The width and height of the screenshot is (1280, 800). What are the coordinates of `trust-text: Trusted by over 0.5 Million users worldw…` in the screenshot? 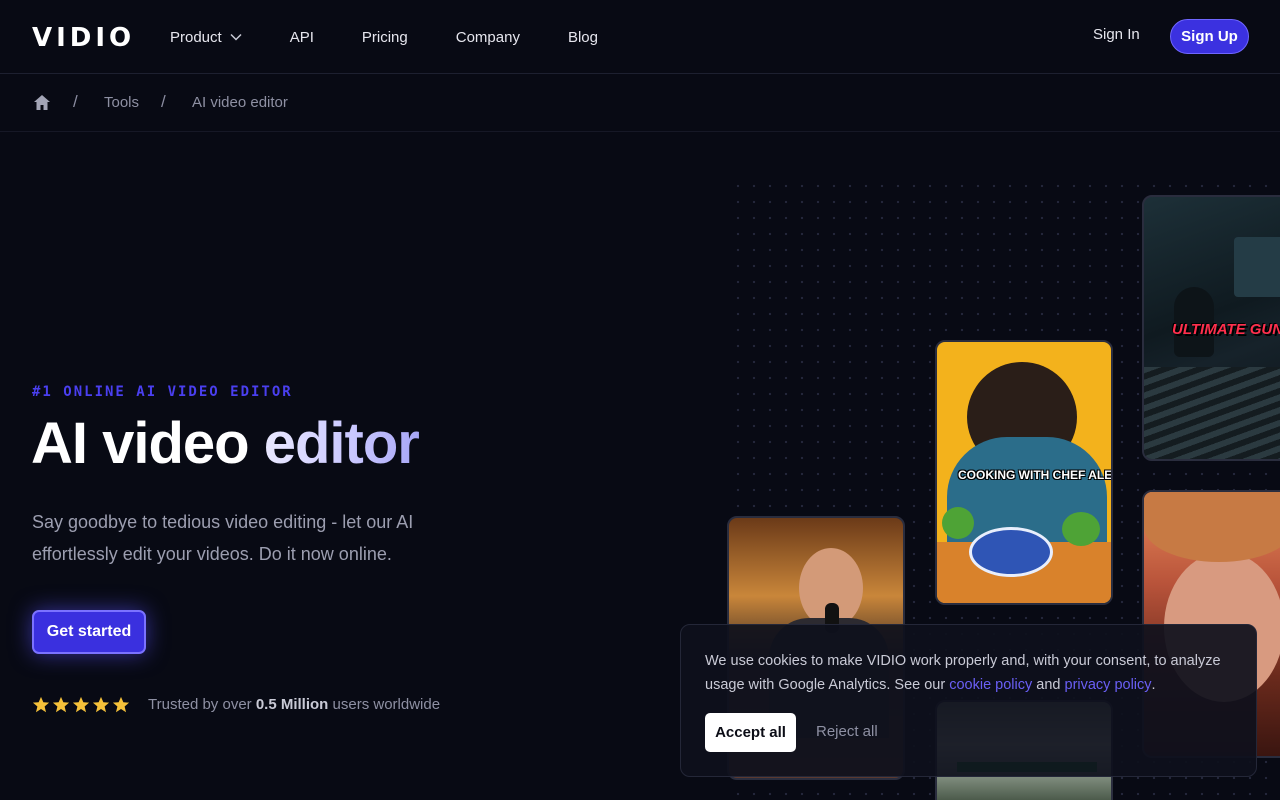 It's located at (294, 704).